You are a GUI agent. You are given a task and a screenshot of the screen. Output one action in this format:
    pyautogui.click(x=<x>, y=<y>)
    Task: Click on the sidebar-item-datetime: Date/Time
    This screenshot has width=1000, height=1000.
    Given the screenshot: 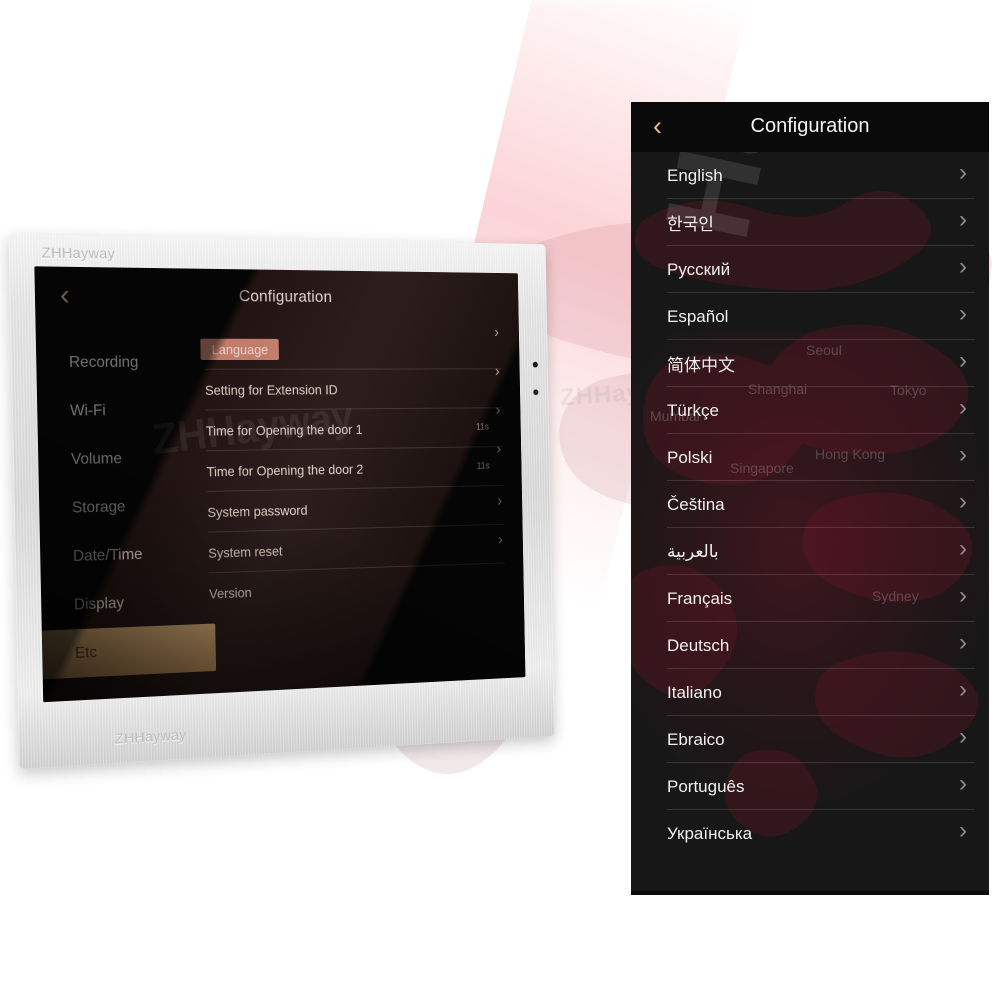 What is the action you would take?
    pyautogui.click(x=124, y=555)
    